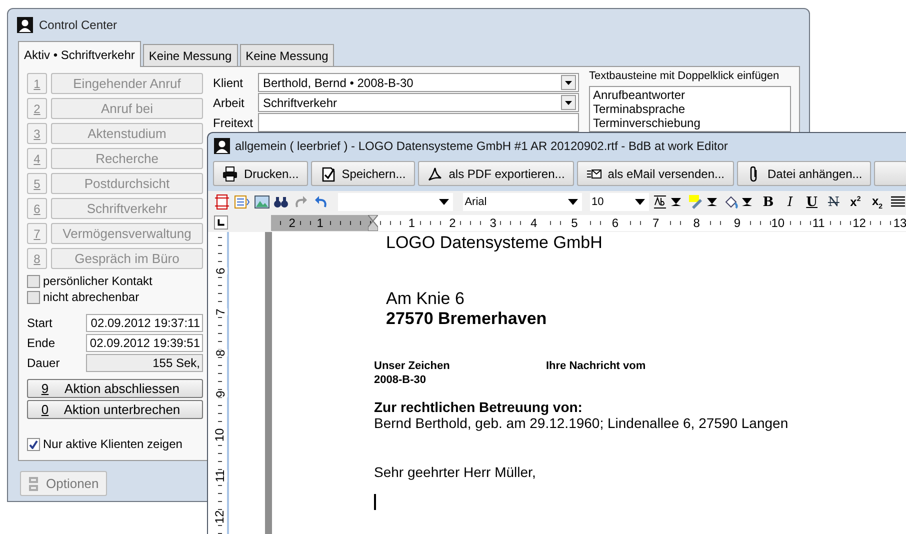 This screenshot has width=906, height=534. Describe the element at coordinates (731, 202) in the screenshot. I see `paint-bucket-icon` at that location.